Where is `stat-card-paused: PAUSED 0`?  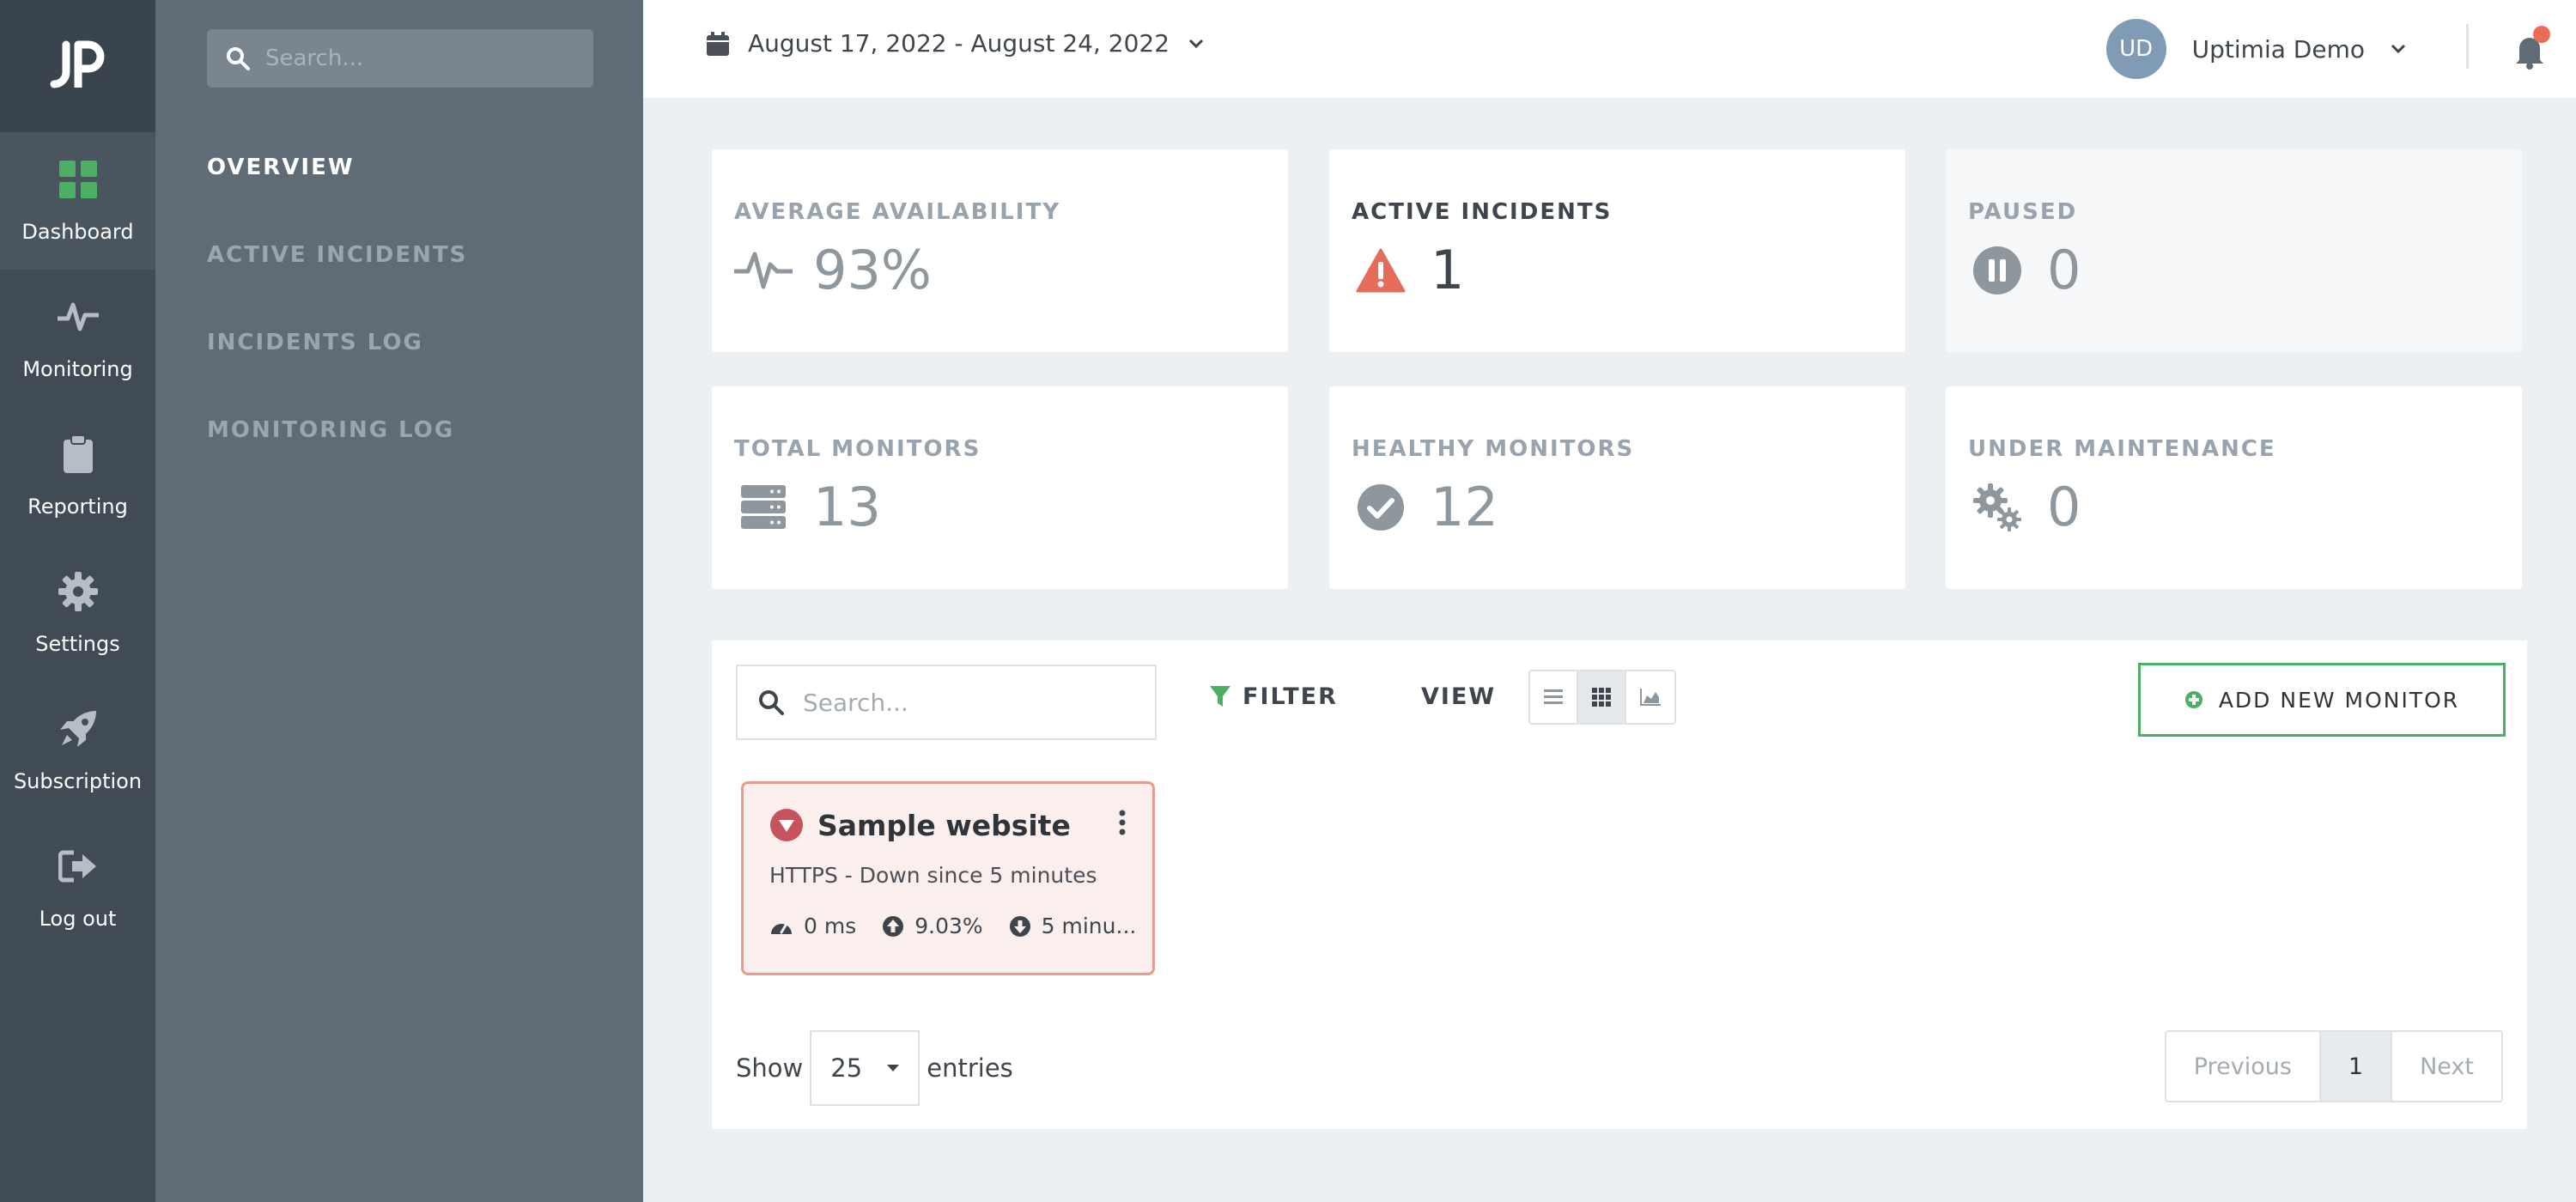 stat-card-paused: PAUSED 0 is located at coordinates (2234, 250).